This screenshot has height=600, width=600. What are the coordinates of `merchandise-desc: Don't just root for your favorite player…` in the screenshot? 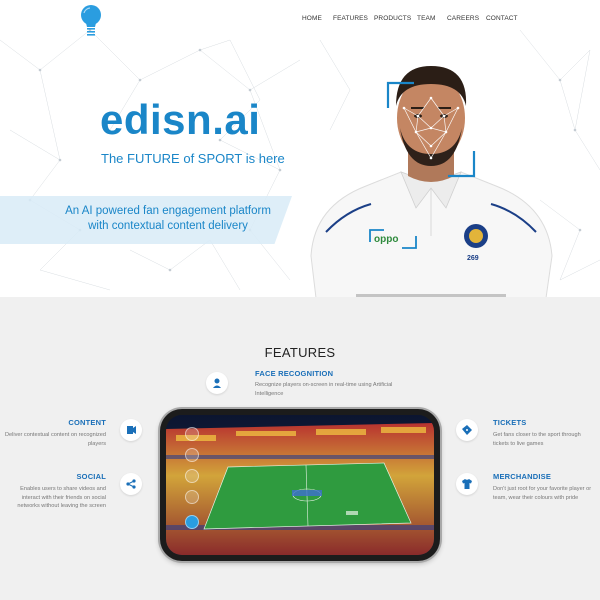 It's located at (546, 493).